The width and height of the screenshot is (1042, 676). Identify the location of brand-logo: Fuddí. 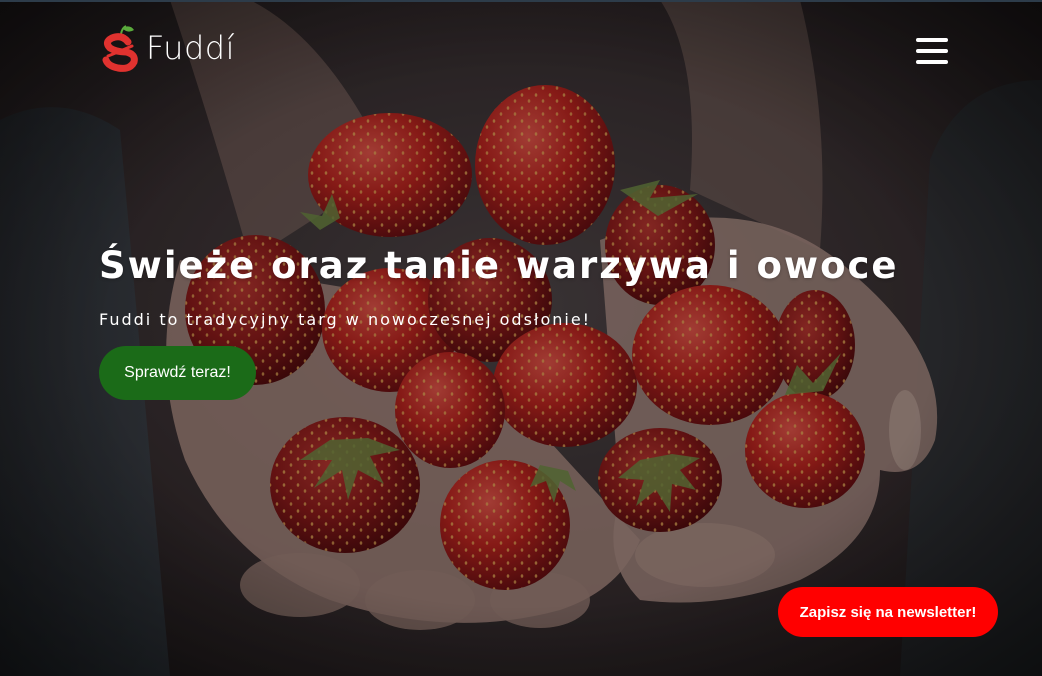
(167, 48).